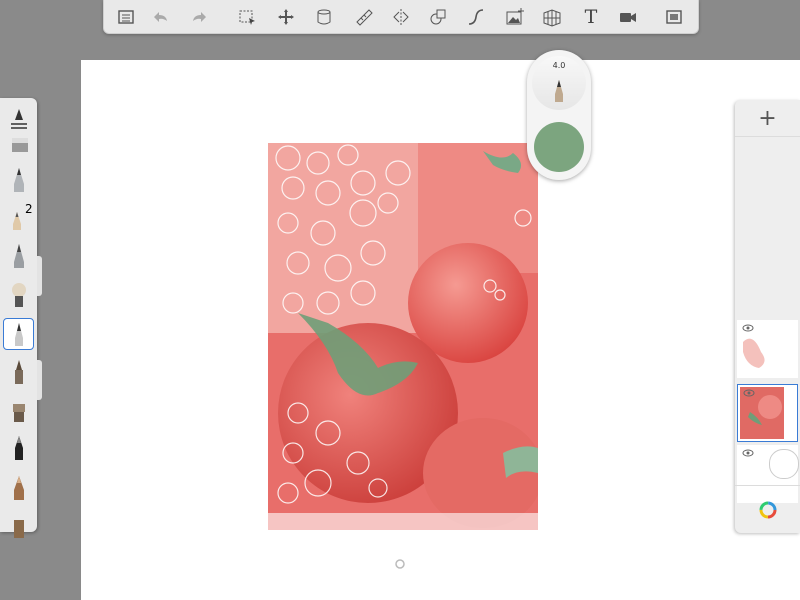 Image resolution: width=800 pixels, height=600 pixels. What do you see at coordinates (18, 295) in the screenshot?
I see `soft-brush-icon` at bounding box center [18, 295].